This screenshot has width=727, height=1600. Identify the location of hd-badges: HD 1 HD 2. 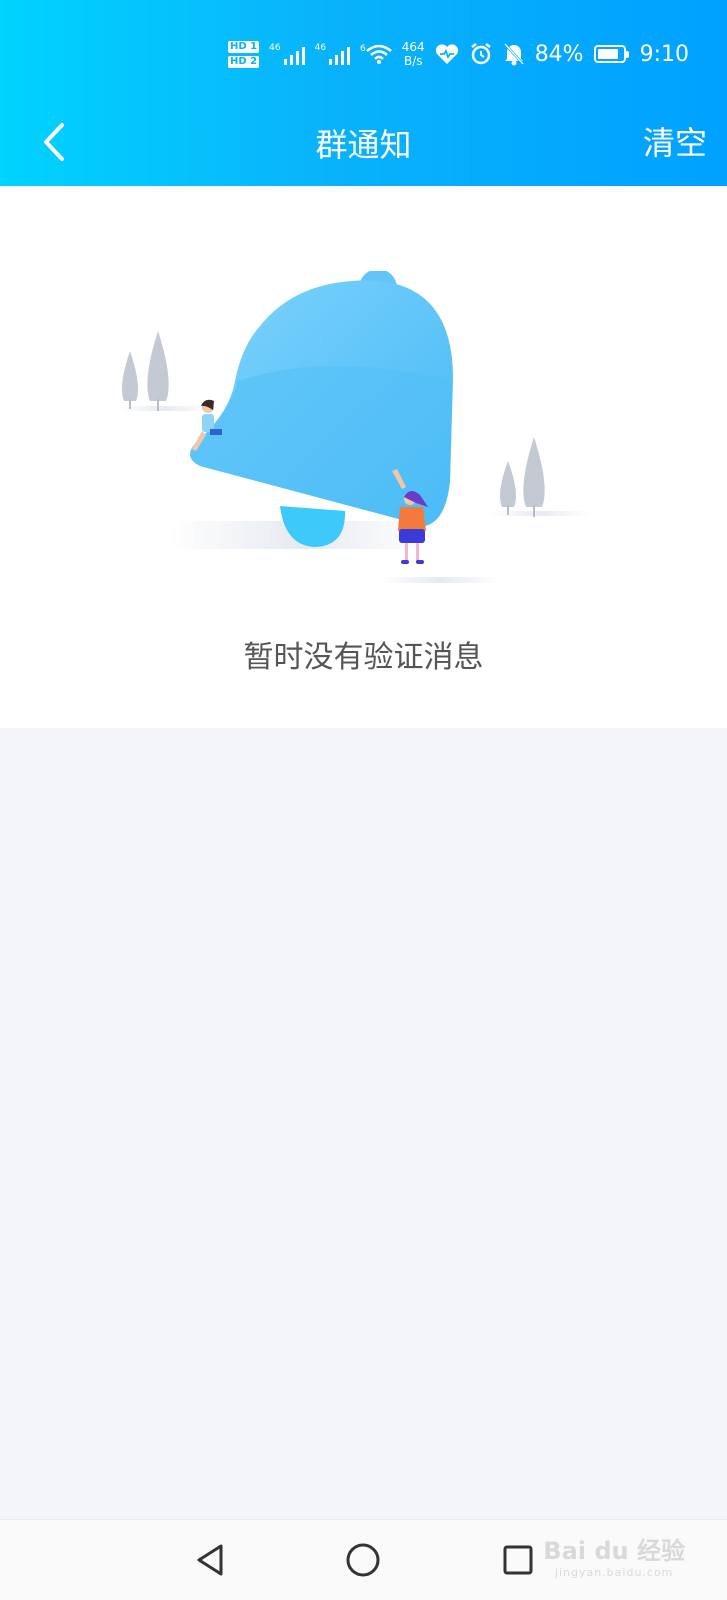
(244, 54).